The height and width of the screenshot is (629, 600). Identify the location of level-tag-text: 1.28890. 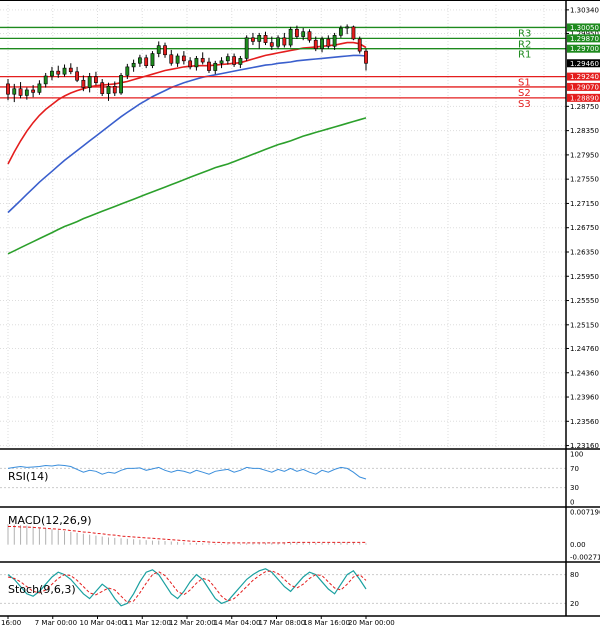
(584, 98).